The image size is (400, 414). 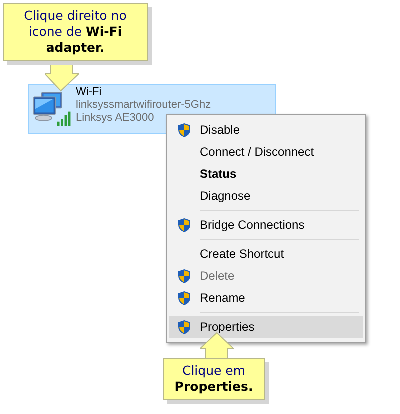 I want to click on adapter-name: Wi-Fi, so click(x=89, y=92).